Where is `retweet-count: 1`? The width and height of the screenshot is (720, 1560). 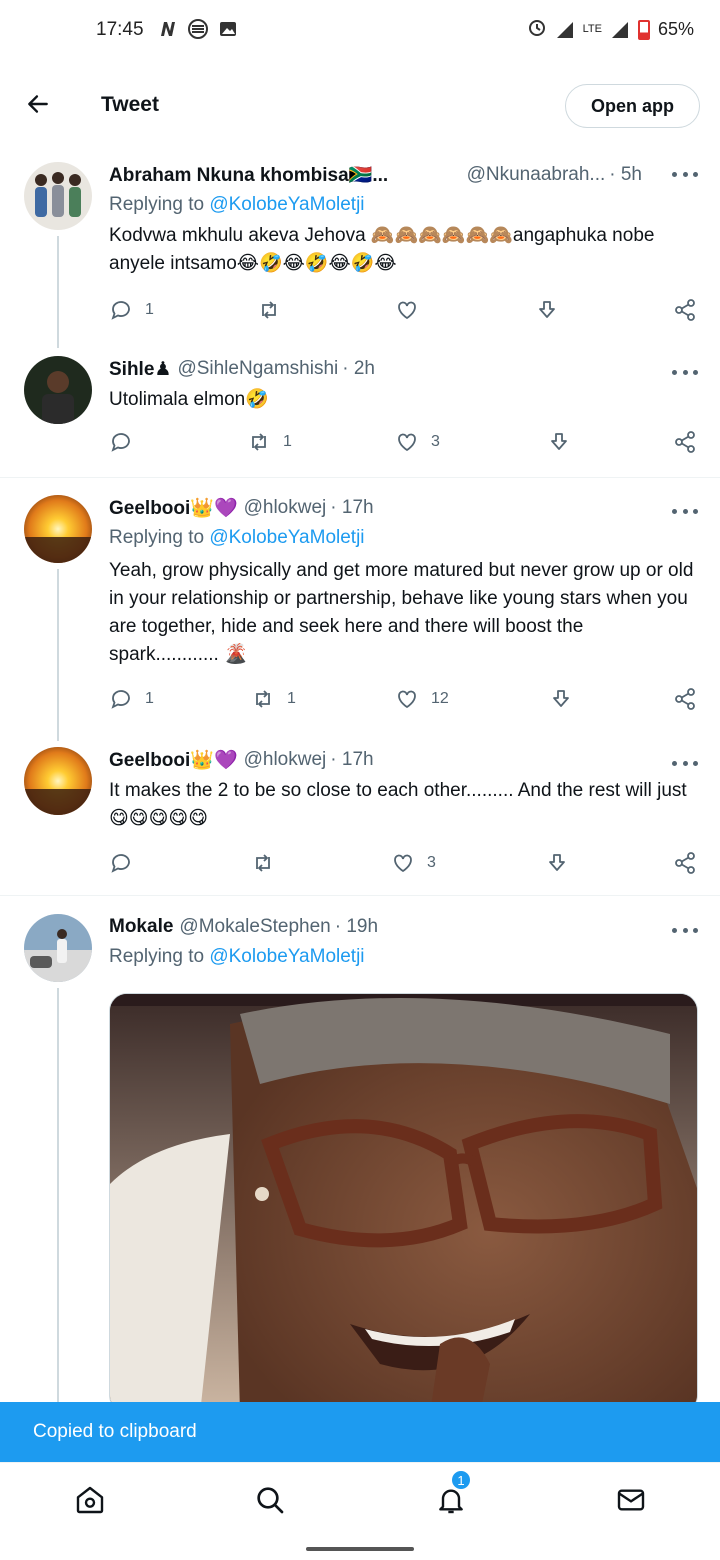 retweet-count: 1 is located at coordinates (291, 698).